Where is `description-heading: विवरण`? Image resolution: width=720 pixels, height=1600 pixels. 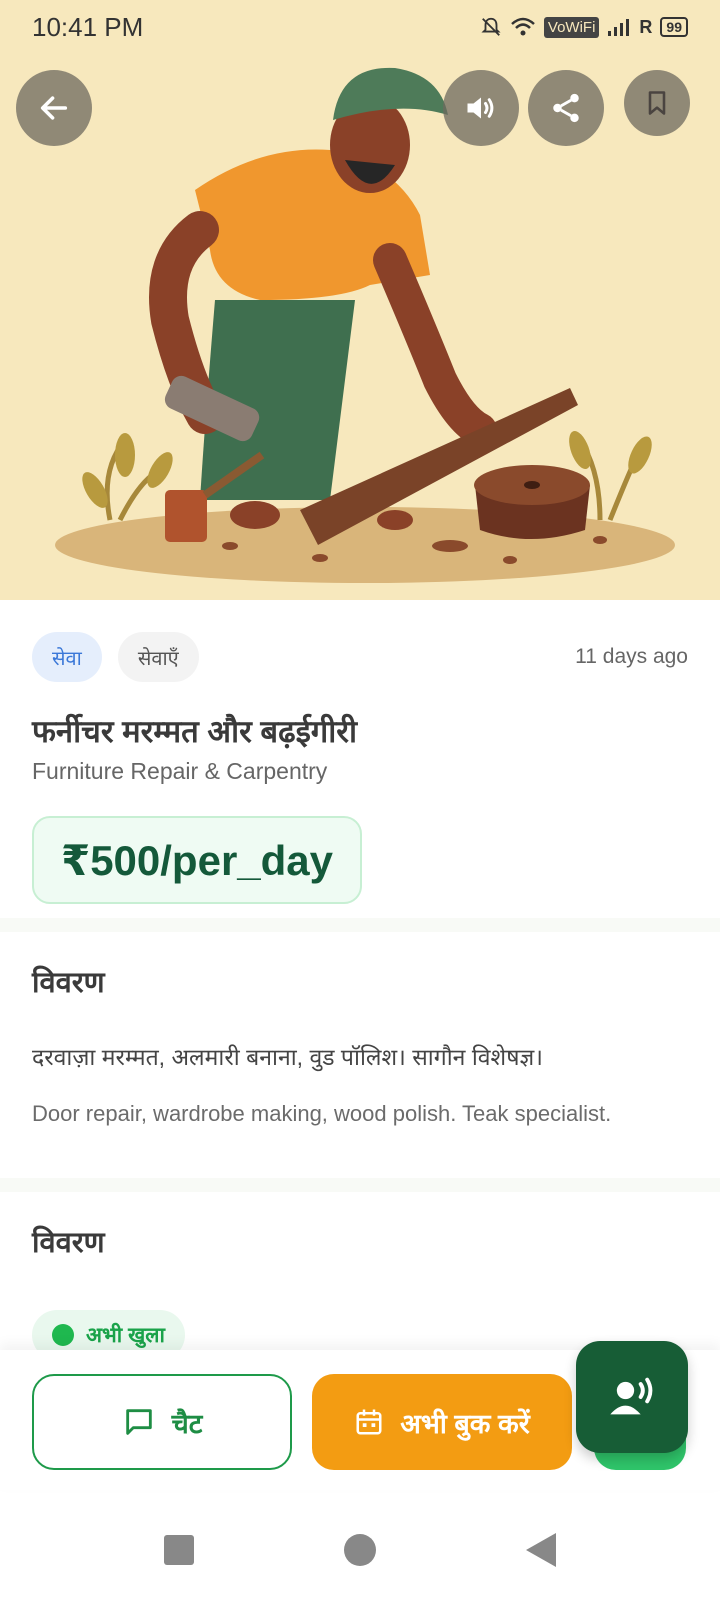 description-heading: विवरण is located at coordinates (68, 983).